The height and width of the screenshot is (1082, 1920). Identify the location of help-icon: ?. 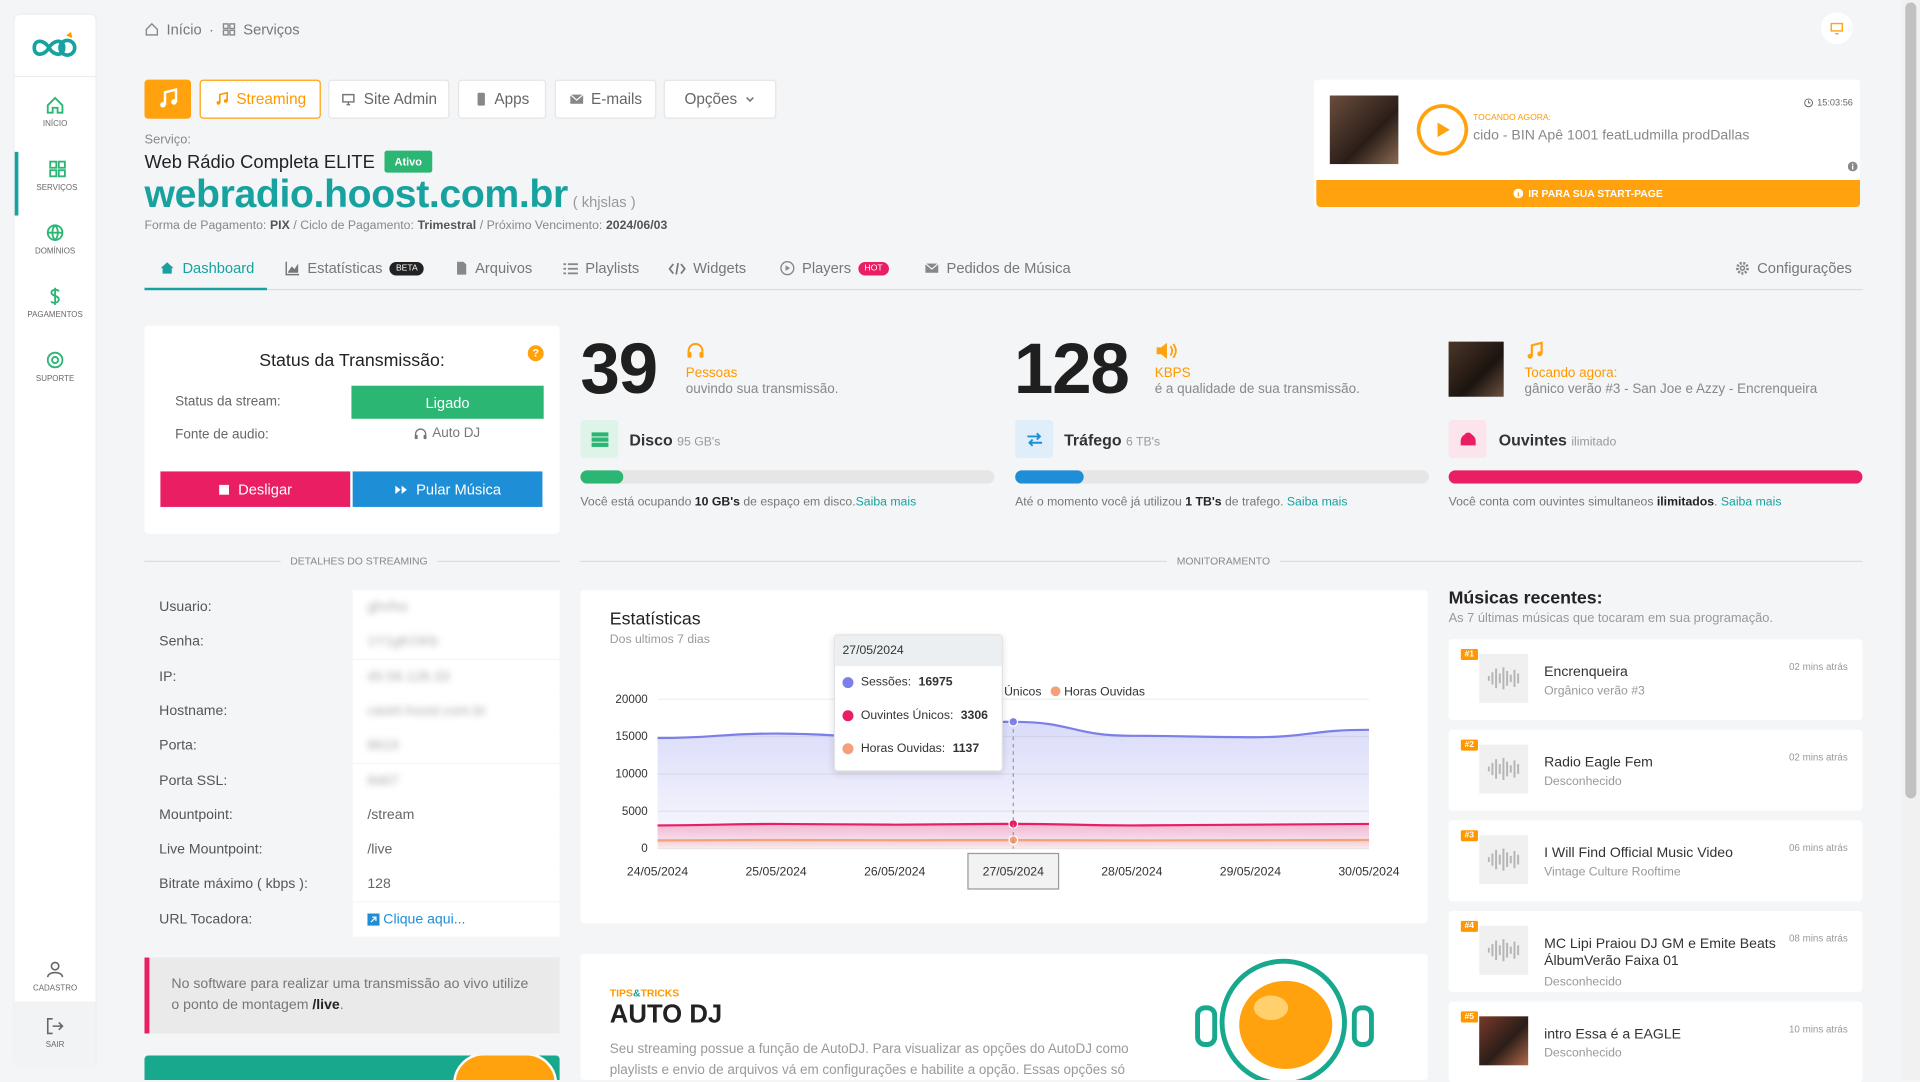
(536, 353).